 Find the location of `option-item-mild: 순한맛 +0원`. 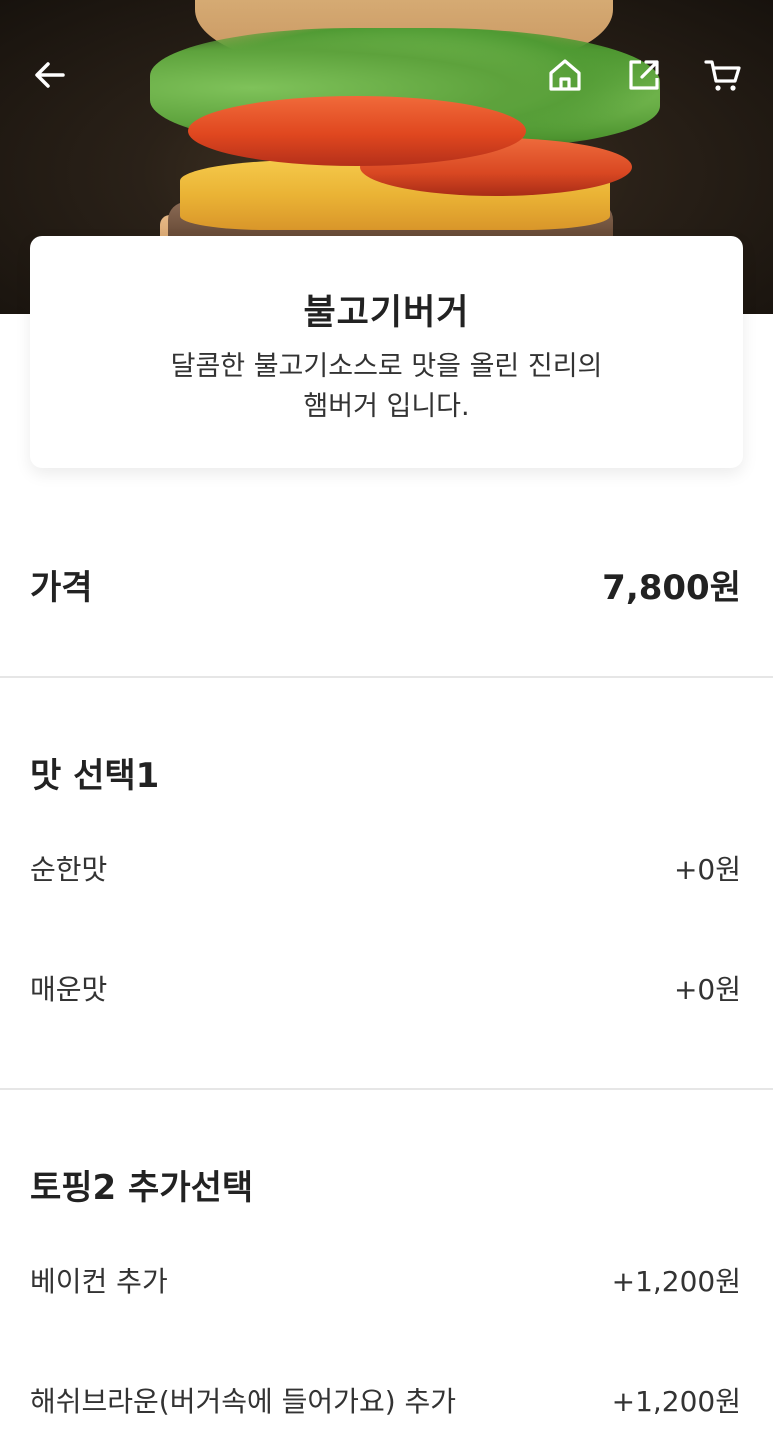

option-item-mild: 순한맛 +0원 is located at coordinates (386, 868).